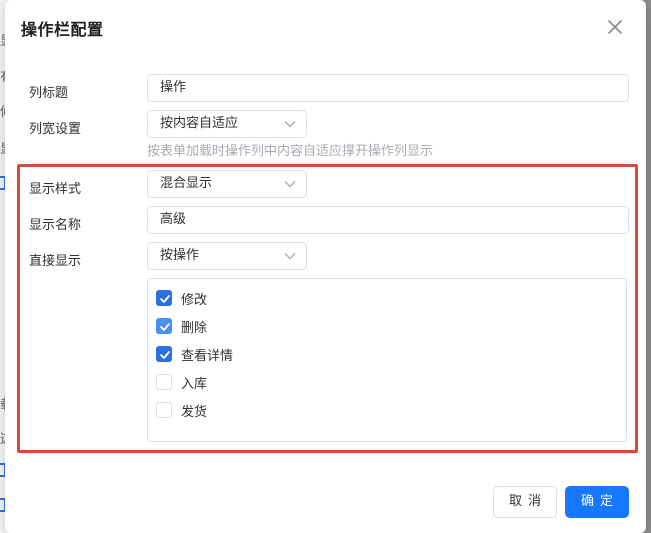 Image resolution: width=651 pixels, height=533 pixels. I want to click on column-width-label: 列宽设置, so click(55, 129).